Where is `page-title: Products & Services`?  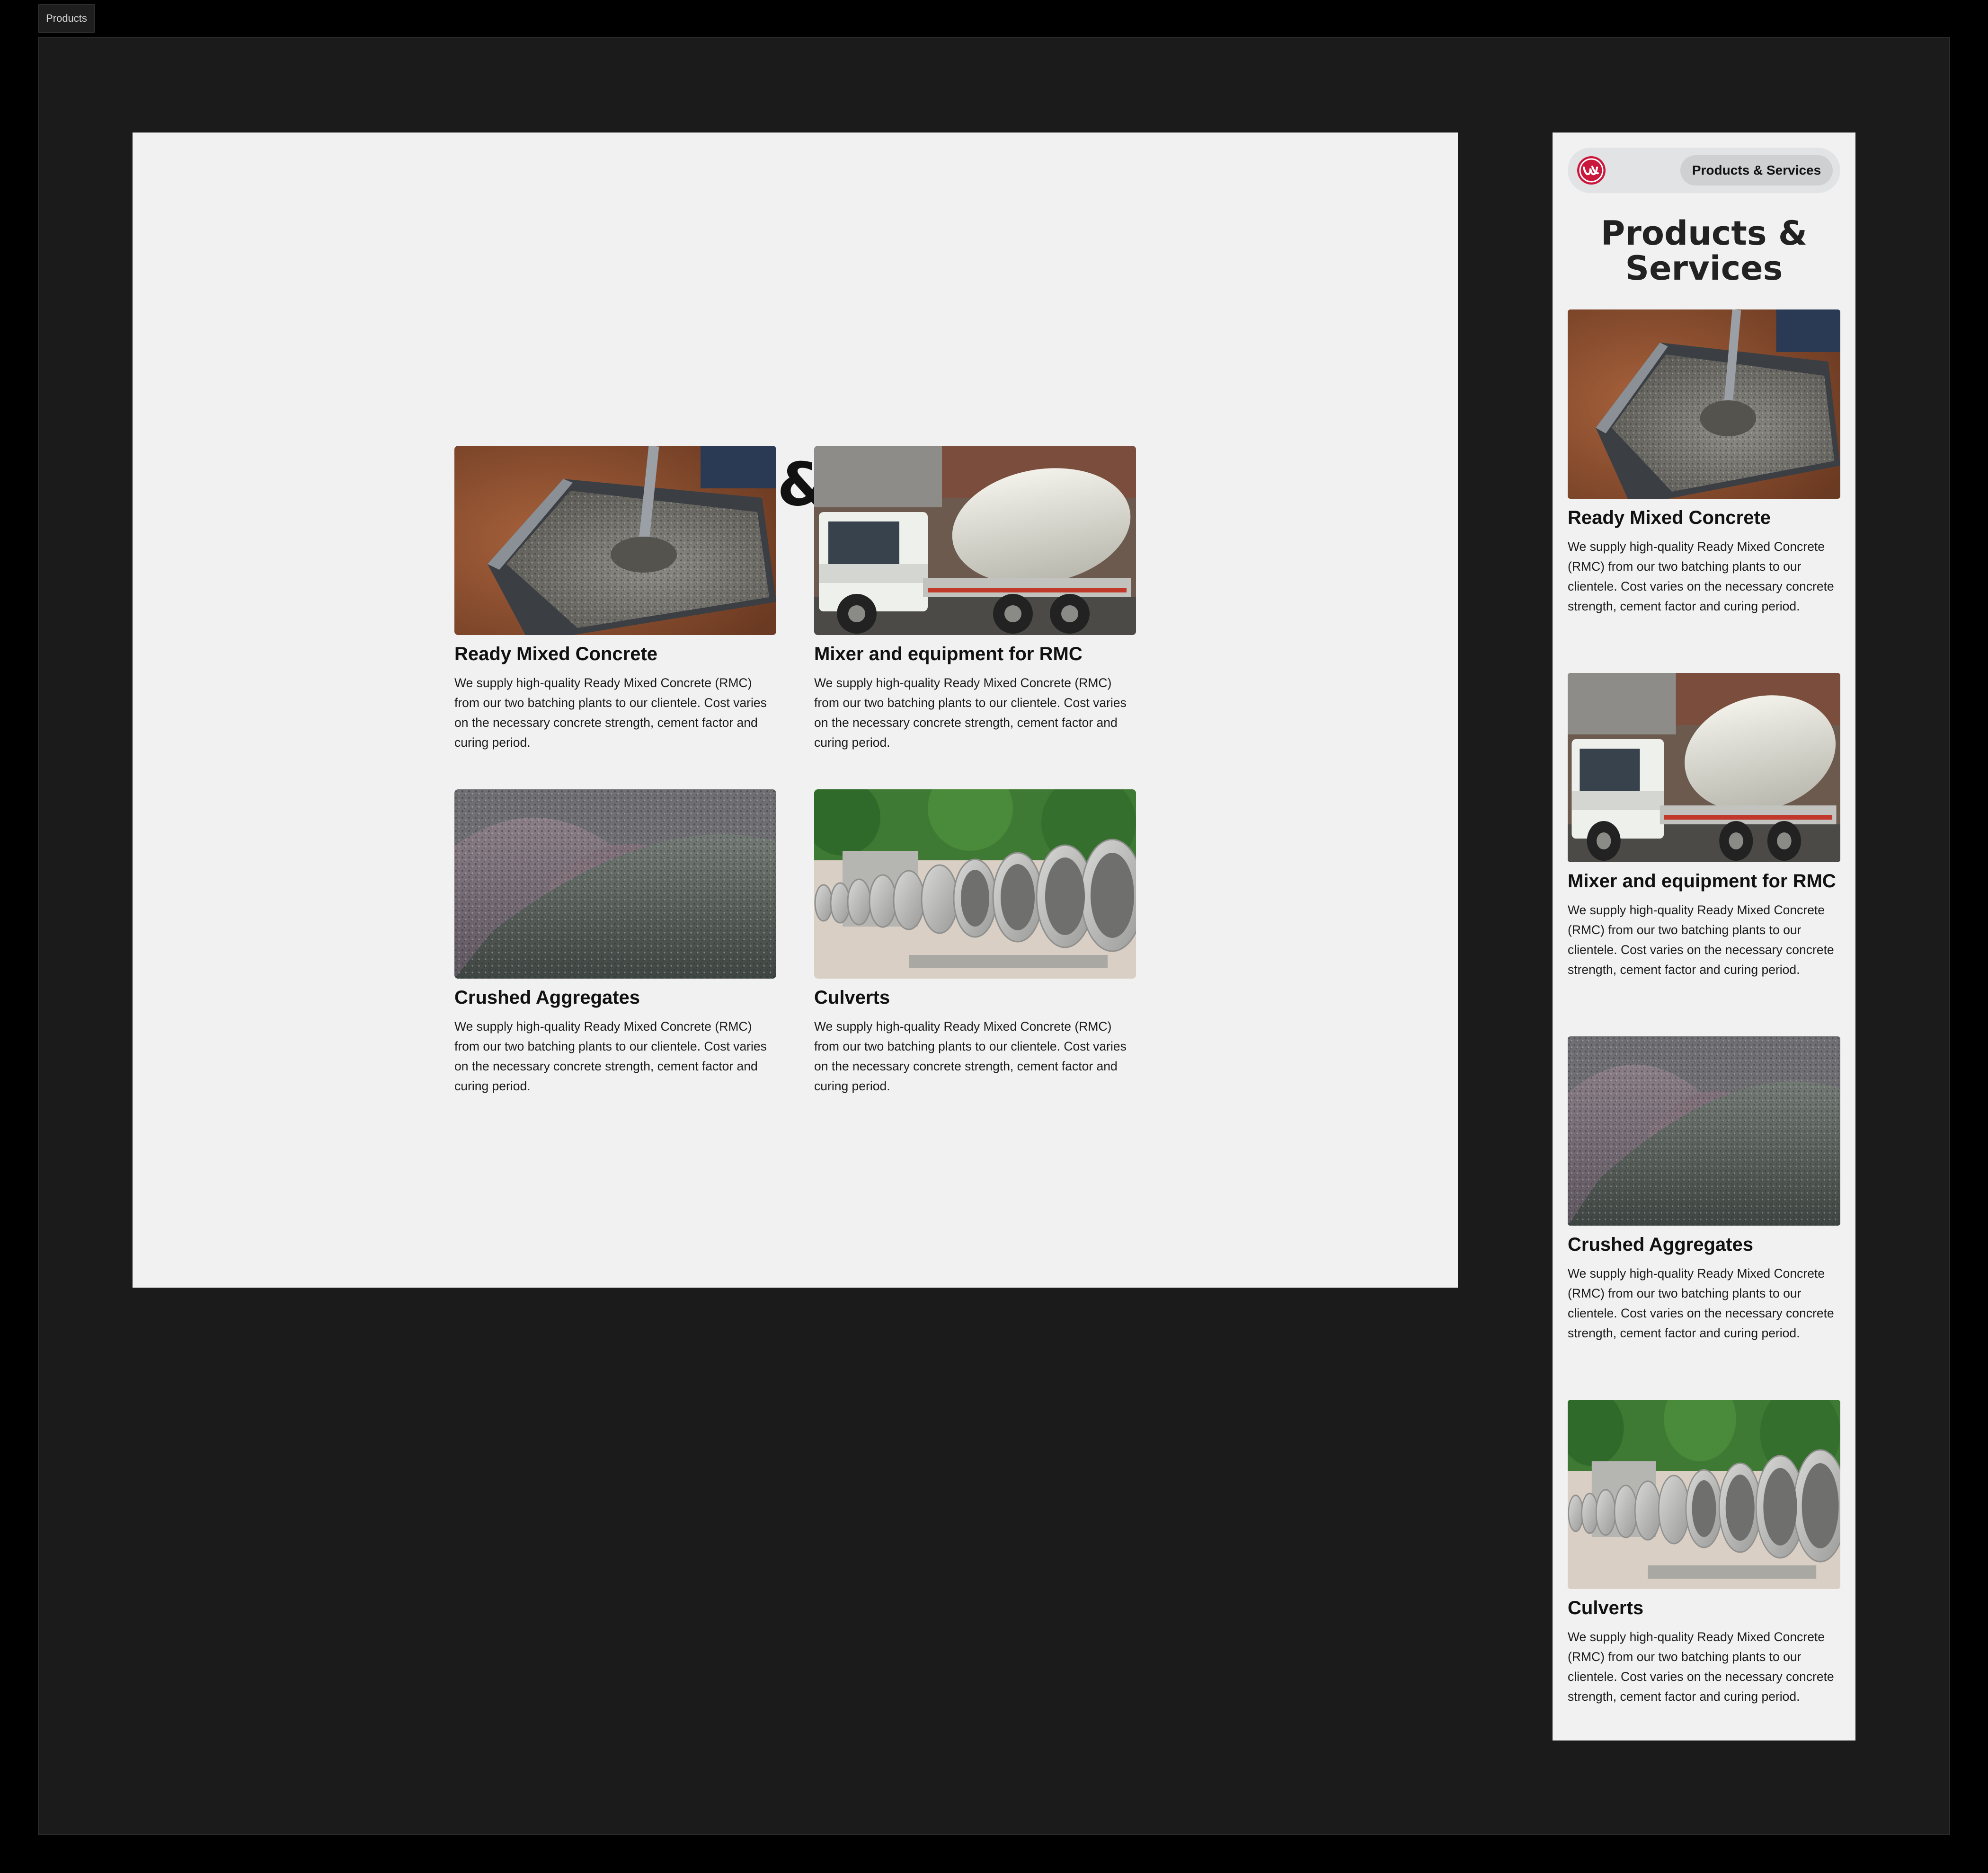 page-title: Products & Services is located at coordinates (795, 484).